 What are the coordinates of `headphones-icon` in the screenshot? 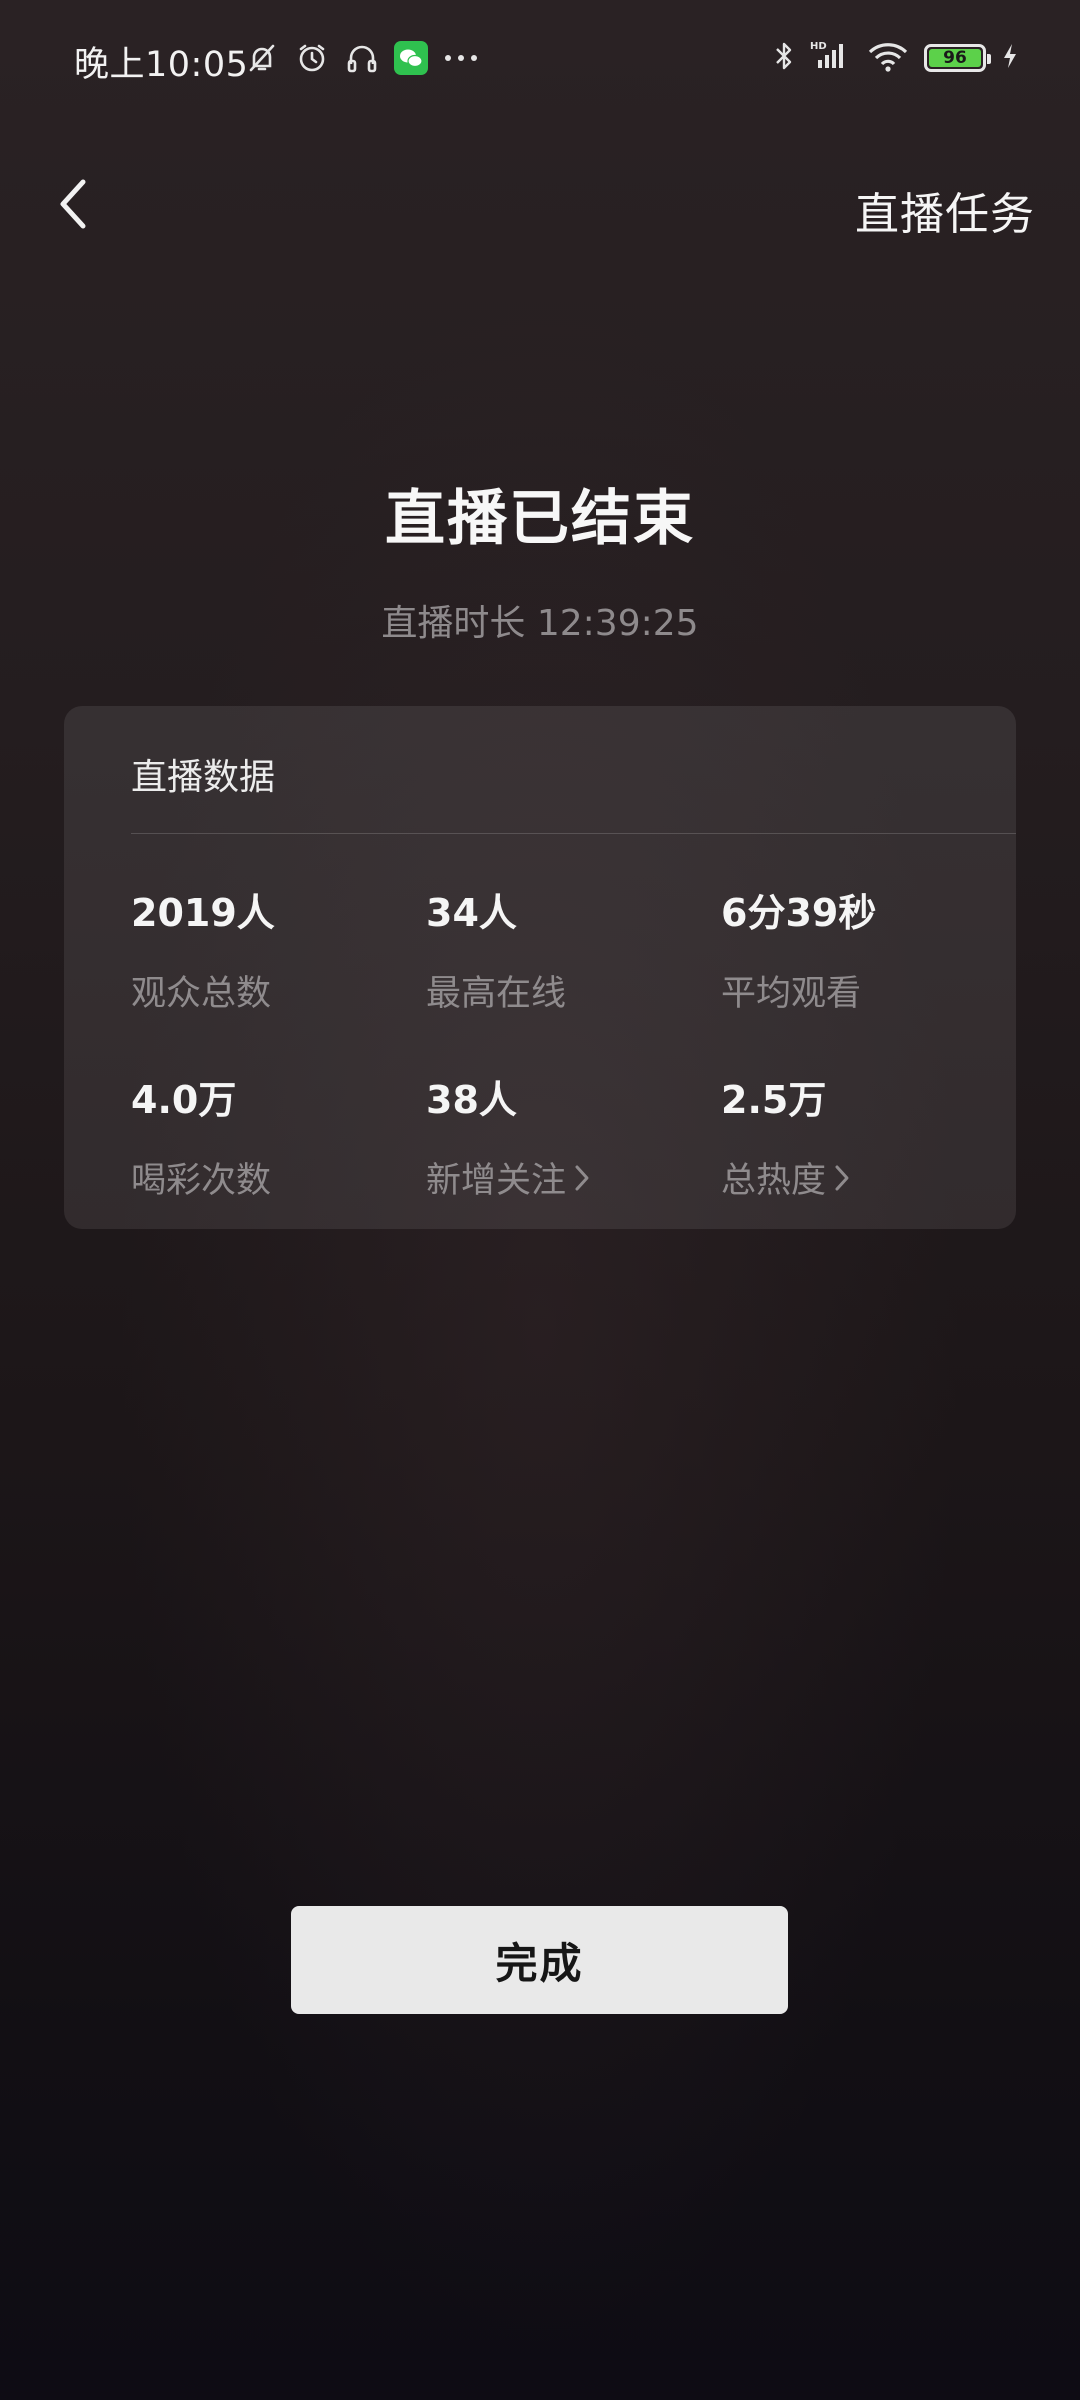 It's located at (362, 58).